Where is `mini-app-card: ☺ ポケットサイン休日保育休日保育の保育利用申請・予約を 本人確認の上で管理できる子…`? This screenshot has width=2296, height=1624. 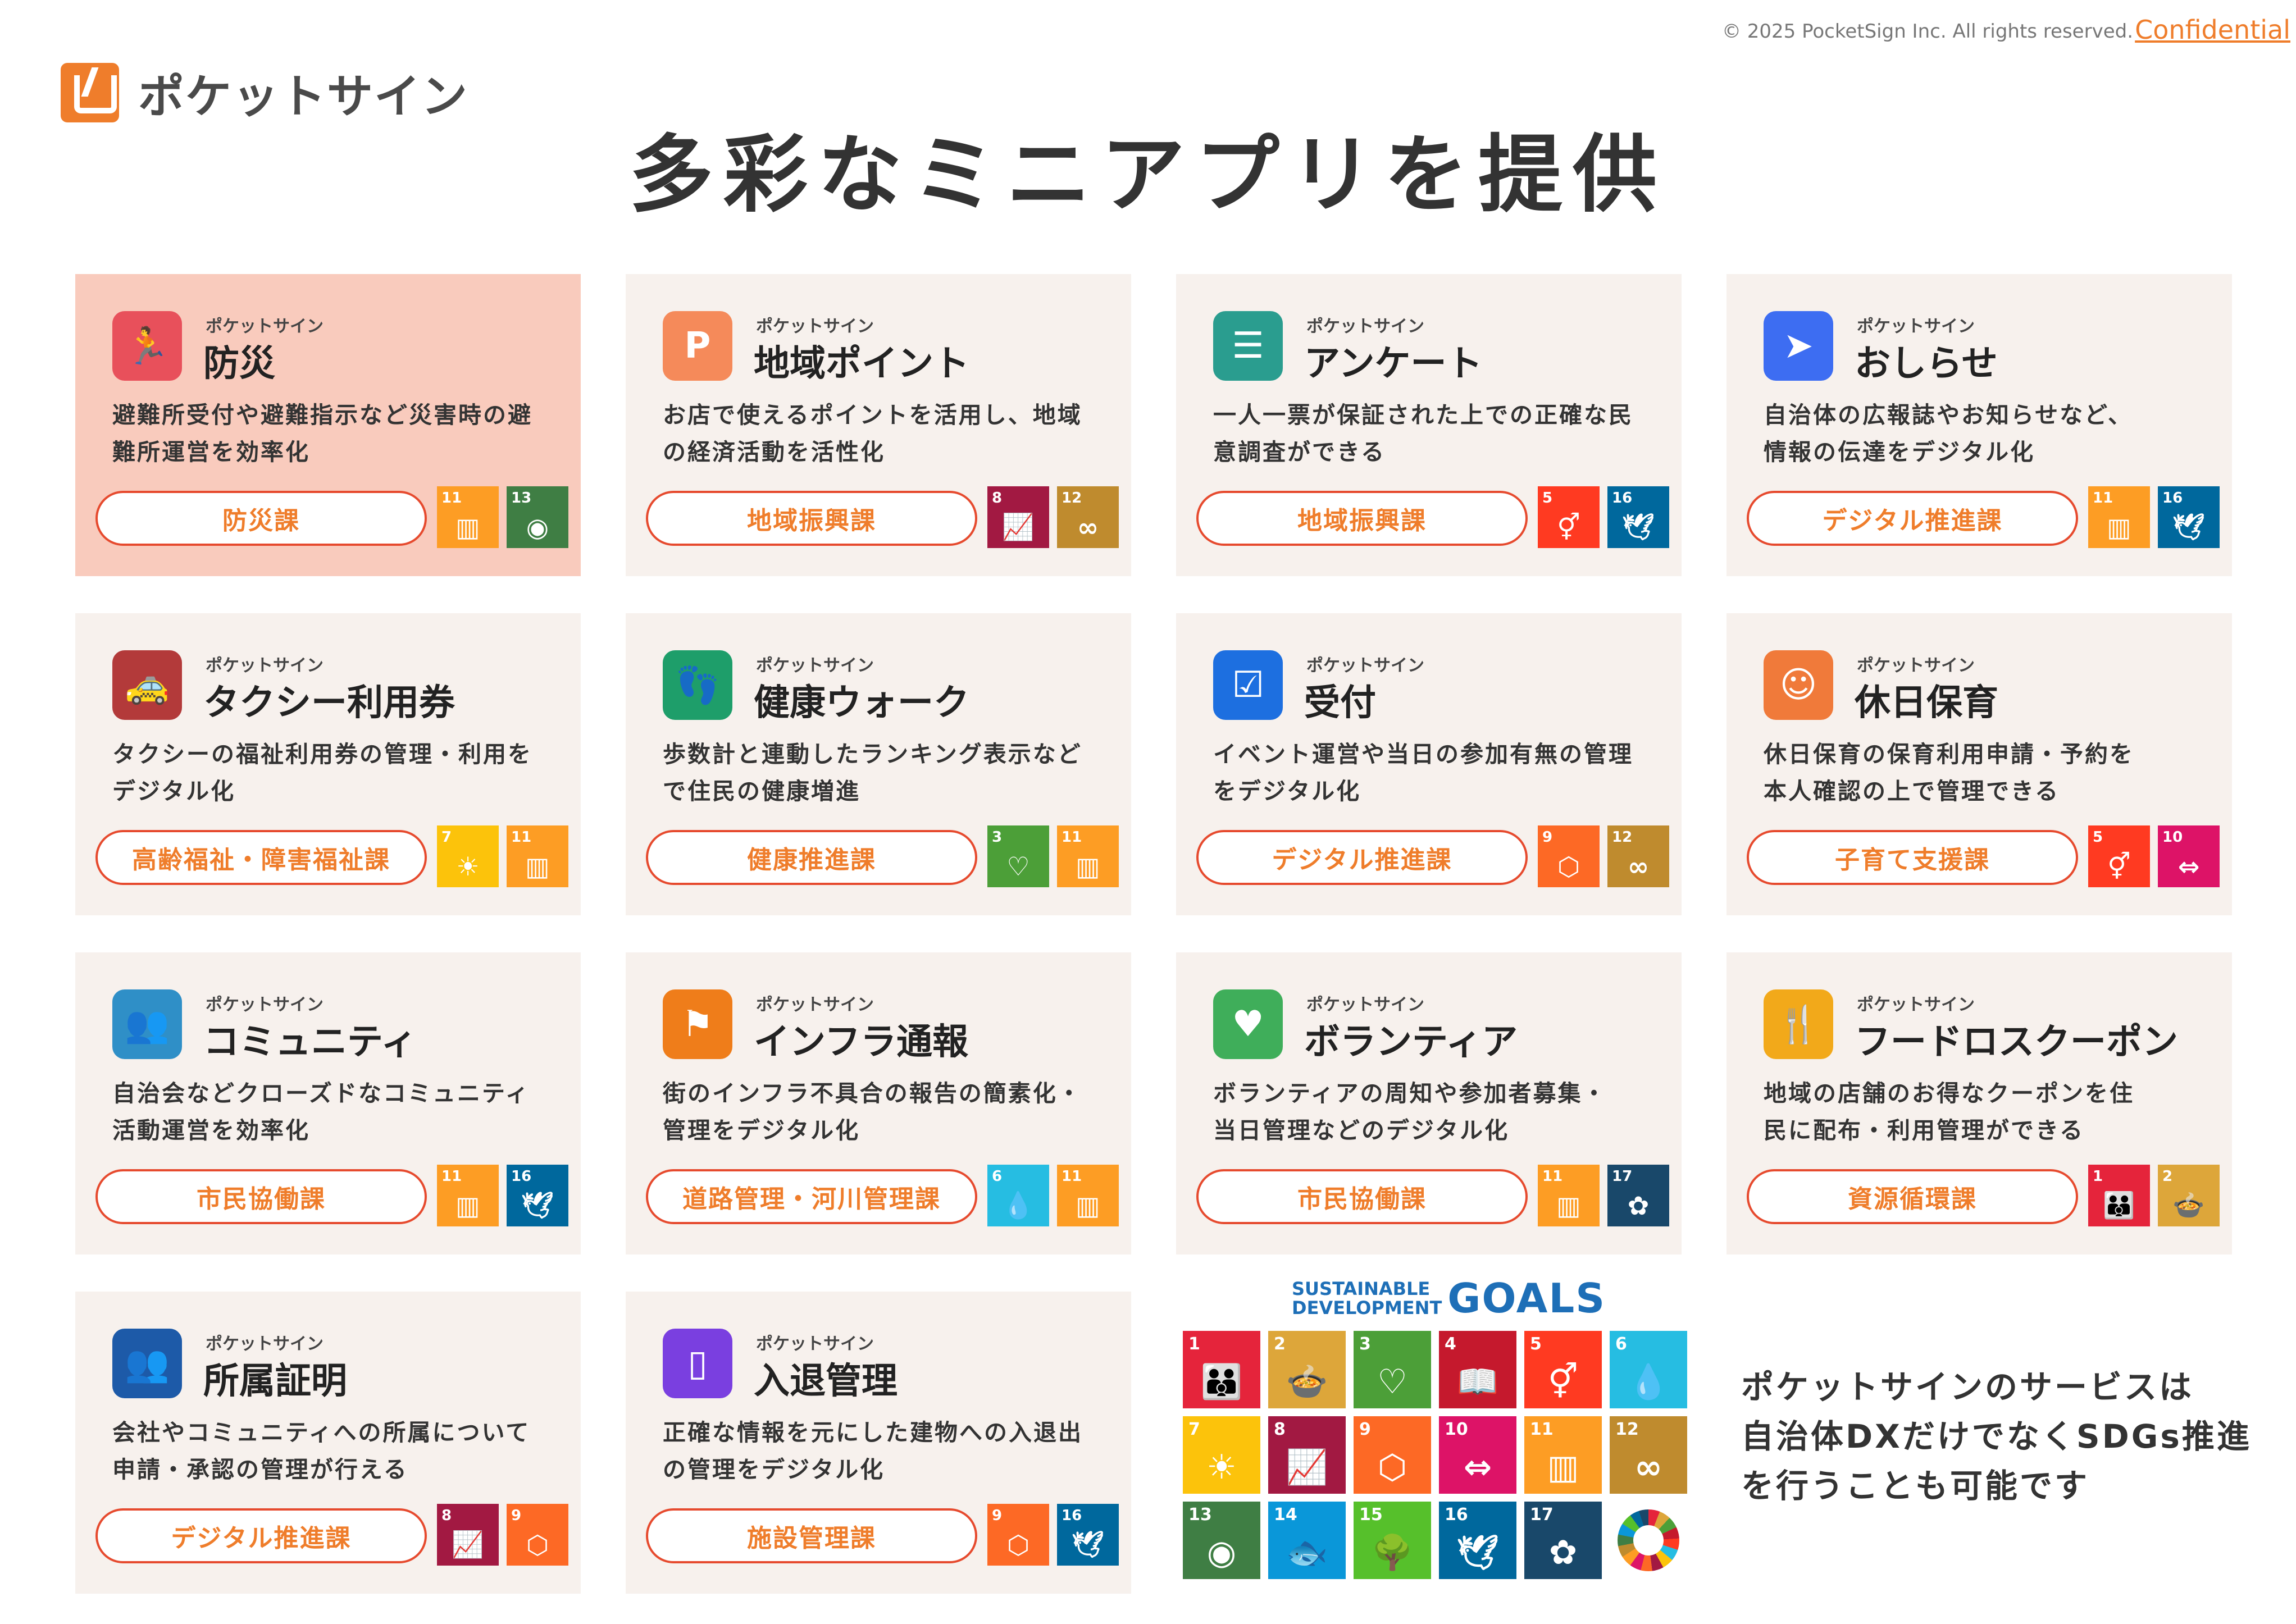
mini-app-card: ☺ ポケットサイン休日保育休日保育の保育利用申請・予約を 本人確認の上で管理できる子… is located at coordinates (1979, 764).